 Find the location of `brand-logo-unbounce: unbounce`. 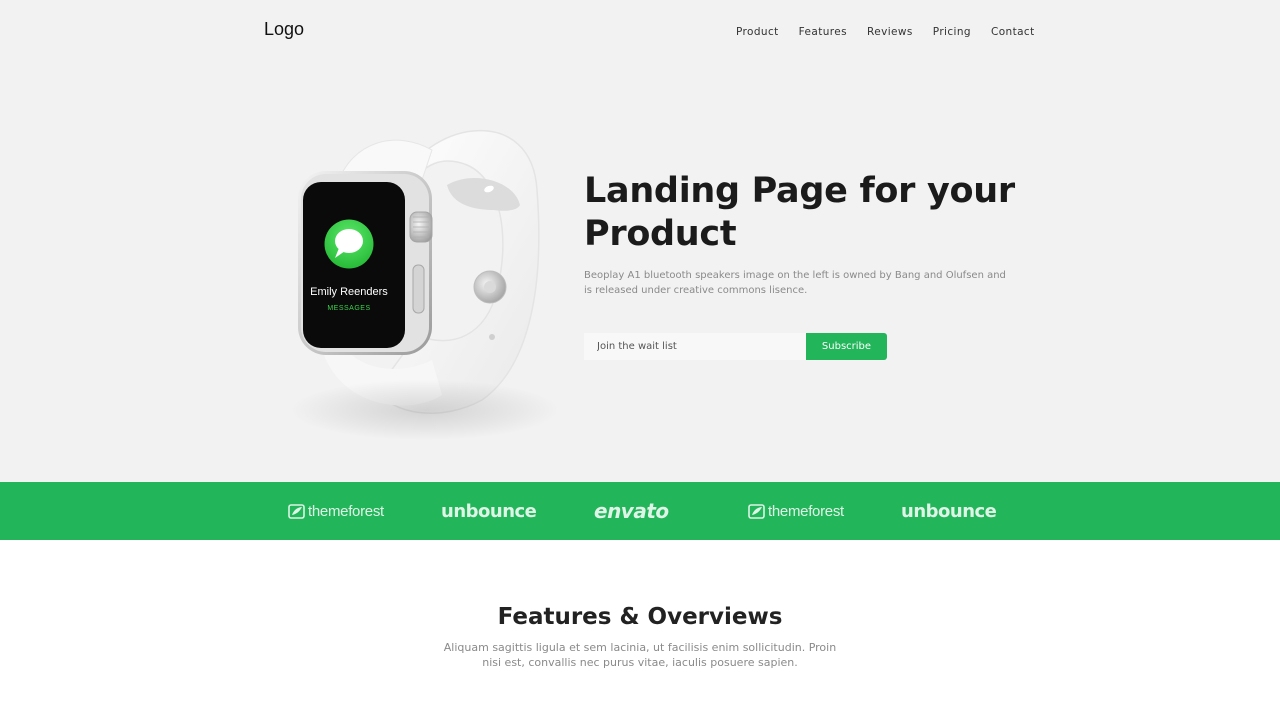

brand-logo-unbounce: unbounce is located at coordinates (489, 511).